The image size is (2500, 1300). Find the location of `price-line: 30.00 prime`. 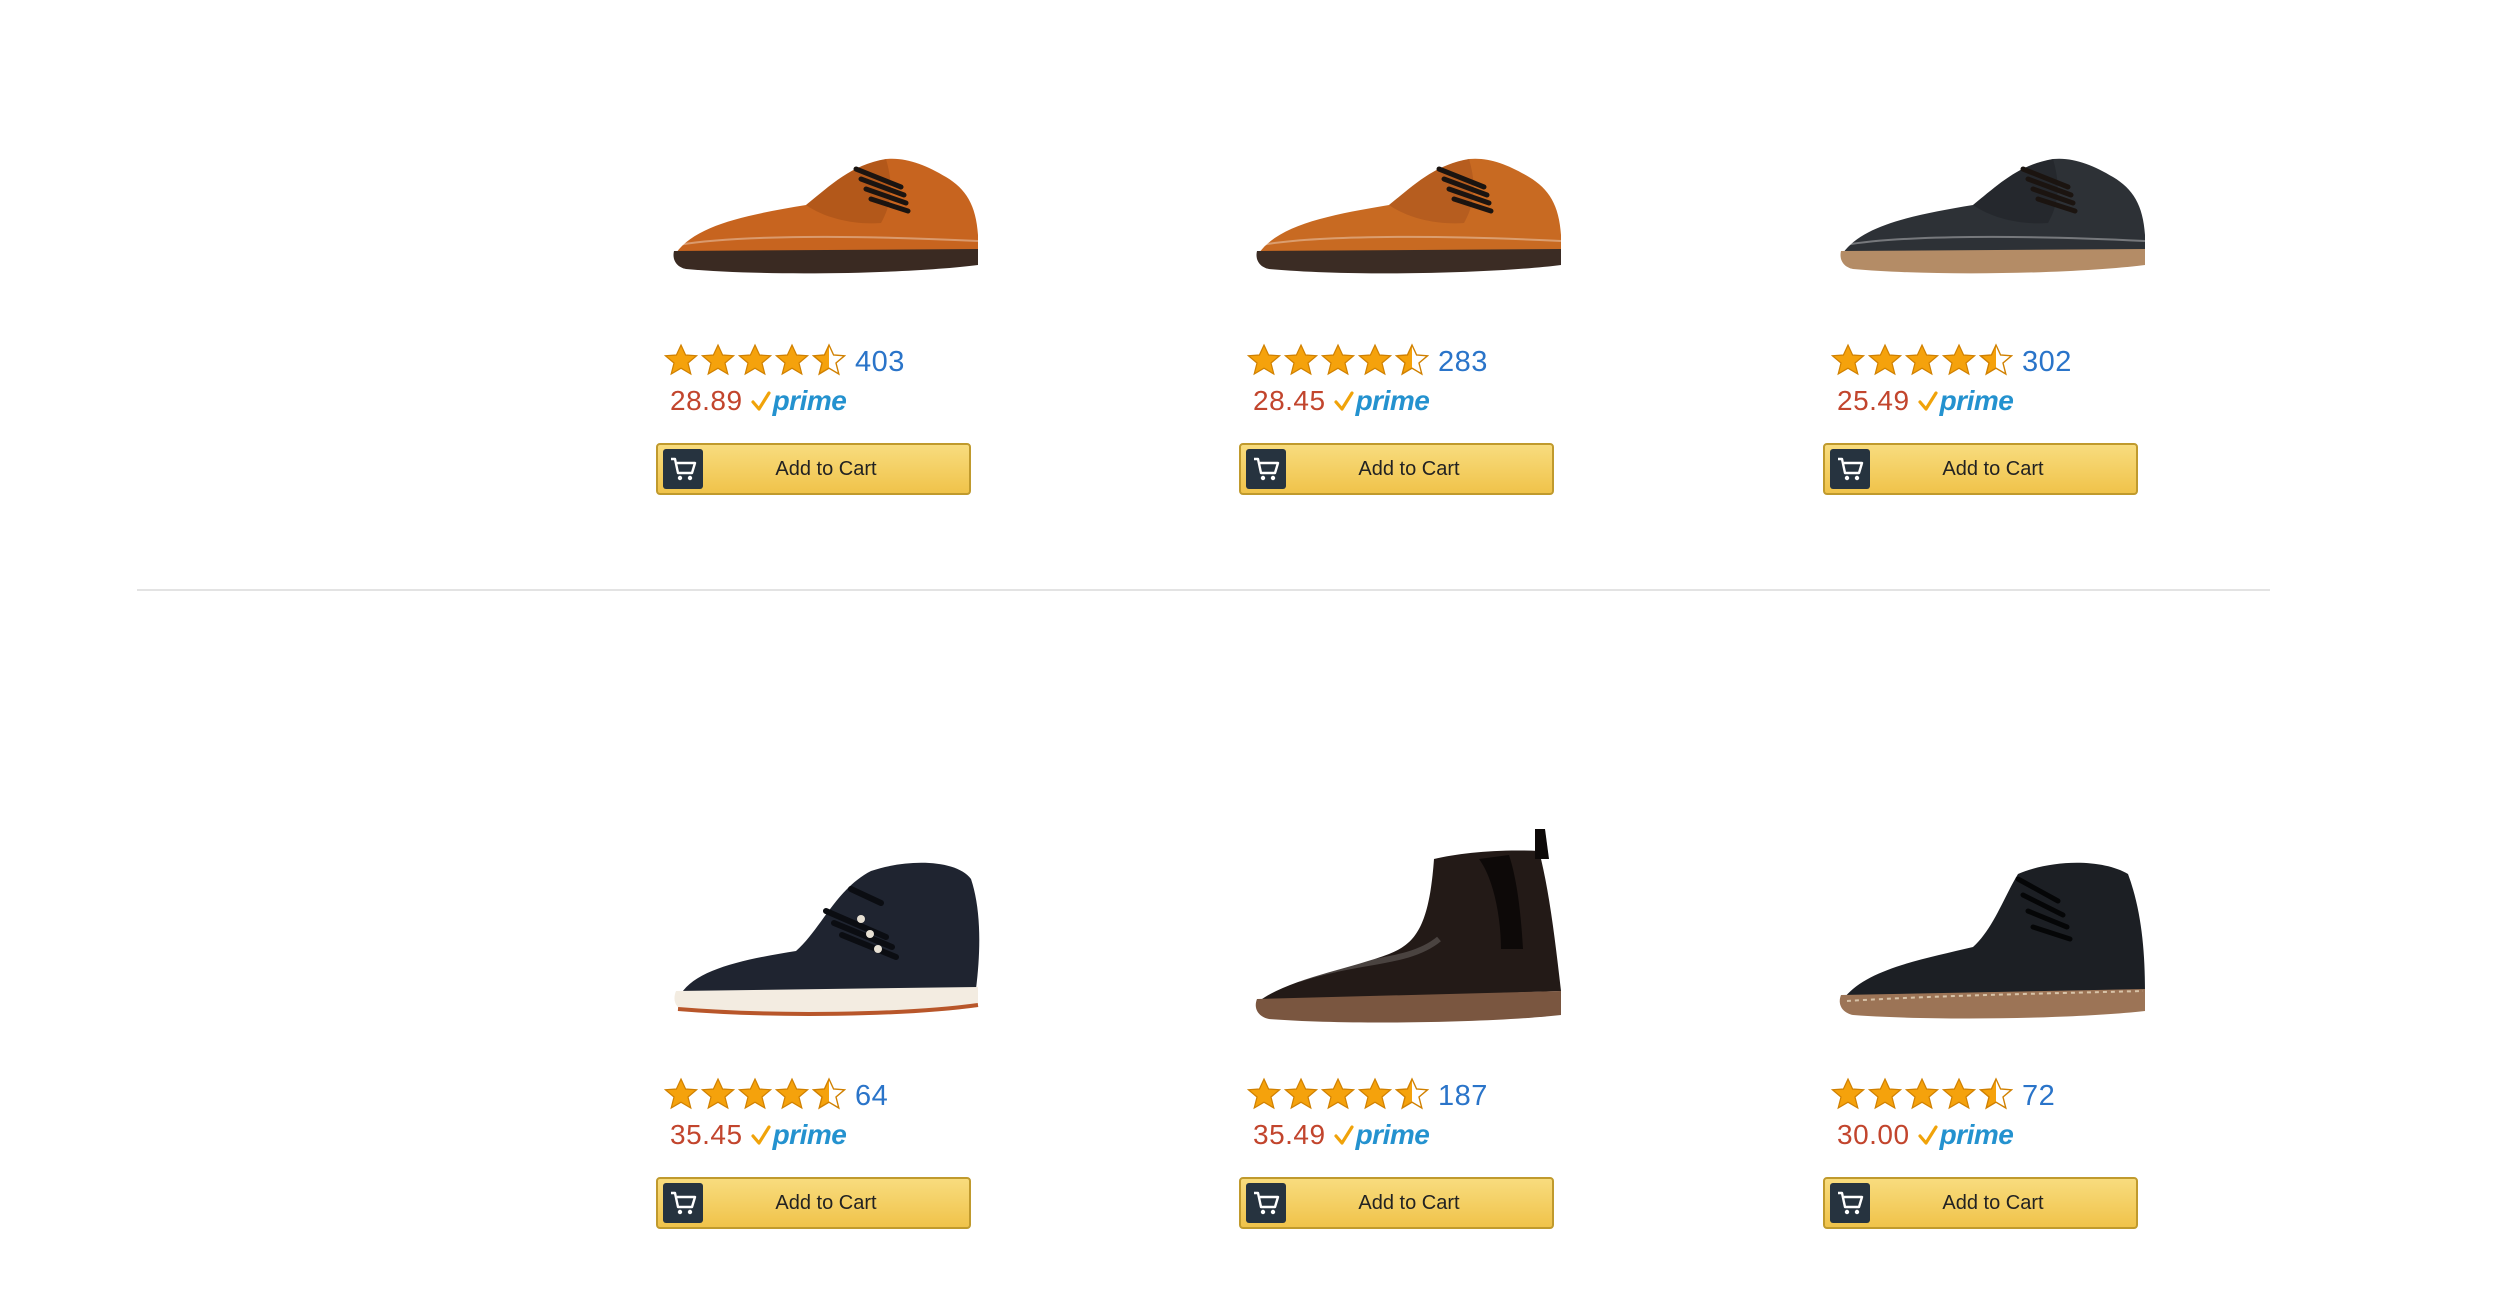

price-line: 30.00 prime is located at coordinates (1925, 1135).